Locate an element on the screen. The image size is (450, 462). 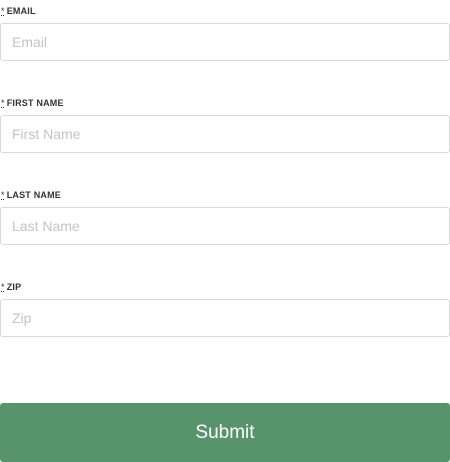
email-label-text: EMAIL is located at coordinates (21, 11).